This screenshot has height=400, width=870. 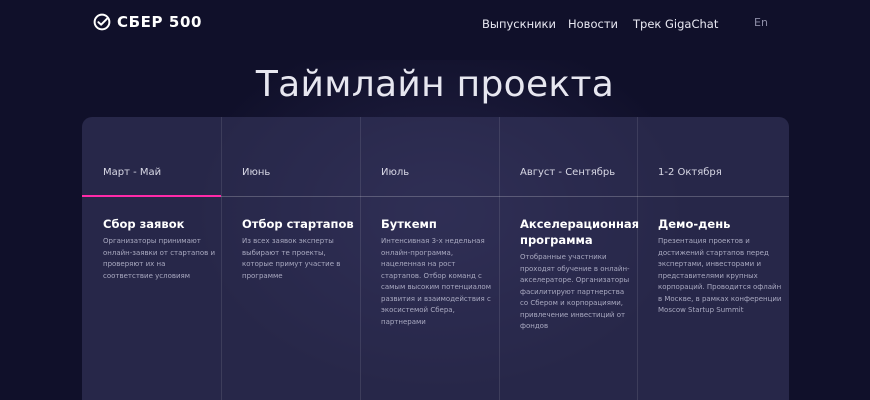 What do you see at coordinates (102, 22) in the screenshot?
I see `check-circle-icon` at bounding box center [102, 22].